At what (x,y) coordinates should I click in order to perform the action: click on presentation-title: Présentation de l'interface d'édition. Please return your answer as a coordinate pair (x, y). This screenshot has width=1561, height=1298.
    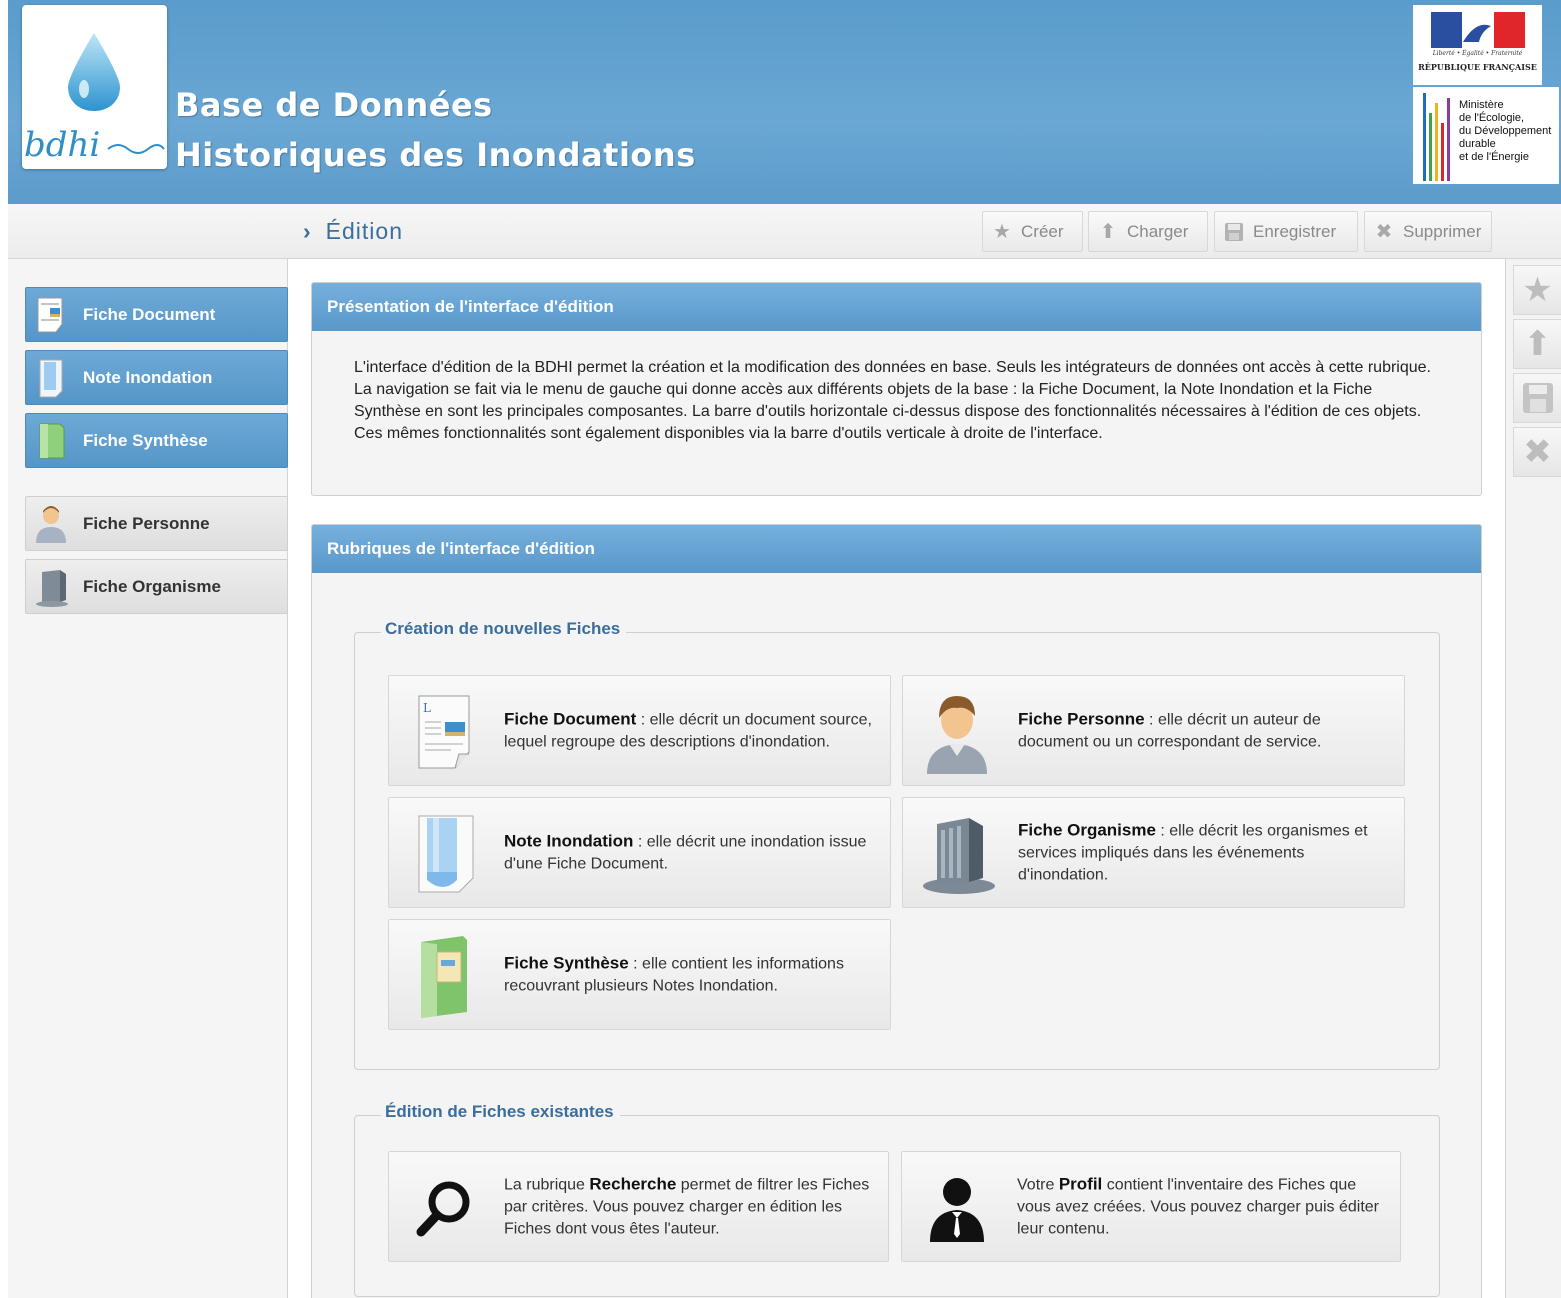
    Looking at the image, I should click on (896, 307).